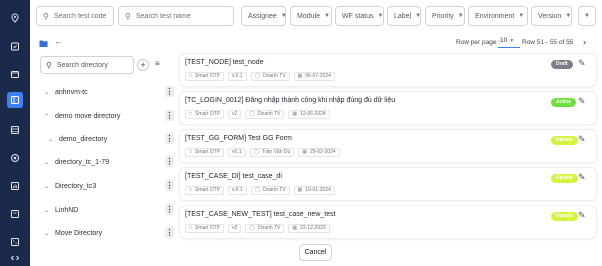 Image resolution: width=602 pixels, height=266 pixels. I want to click on folder-icon: 🖿, so click(43, 45).